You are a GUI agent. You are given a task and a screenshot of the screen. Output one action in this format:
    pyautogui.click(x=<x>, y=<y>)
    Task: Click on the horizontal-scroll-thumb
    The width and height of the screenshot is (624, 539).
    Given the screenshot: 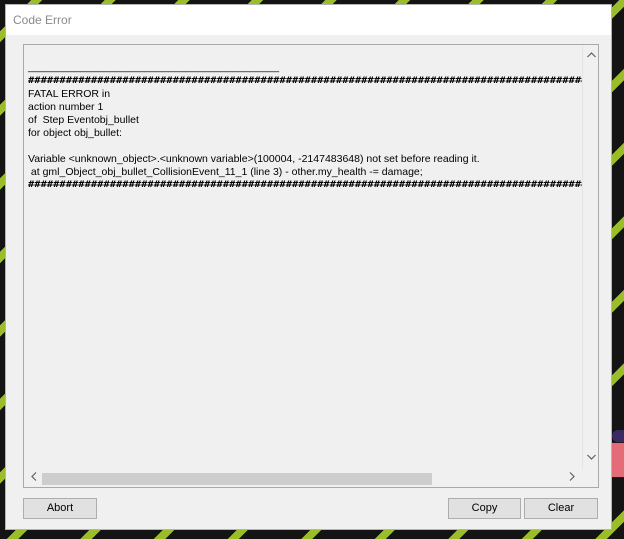 What is the action you would take?
    pyautogui.click(x=237, y=479)
    